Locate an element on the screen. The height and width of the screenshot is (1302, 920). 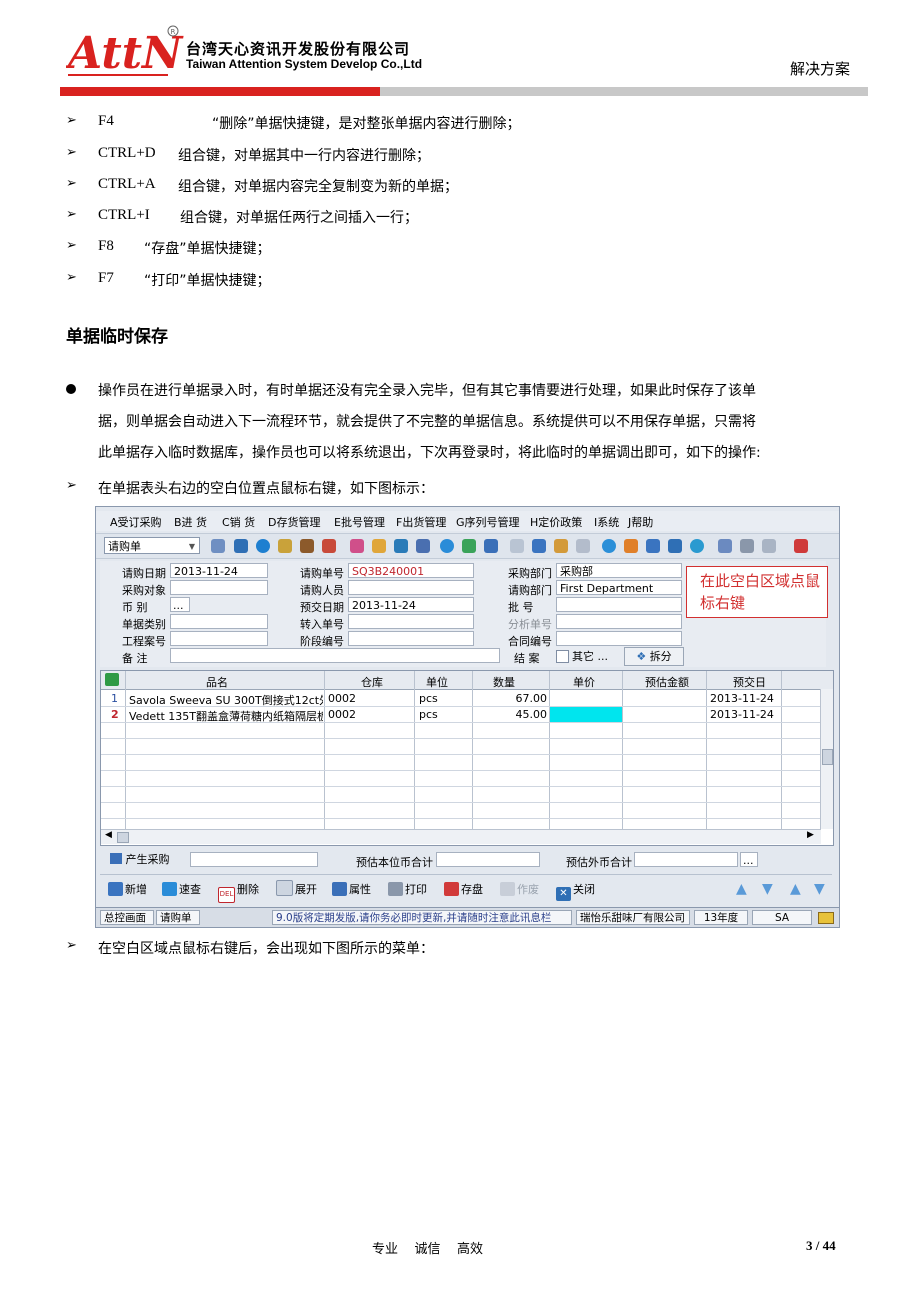
col-header: 单位 is located at coordinates (437, 682).